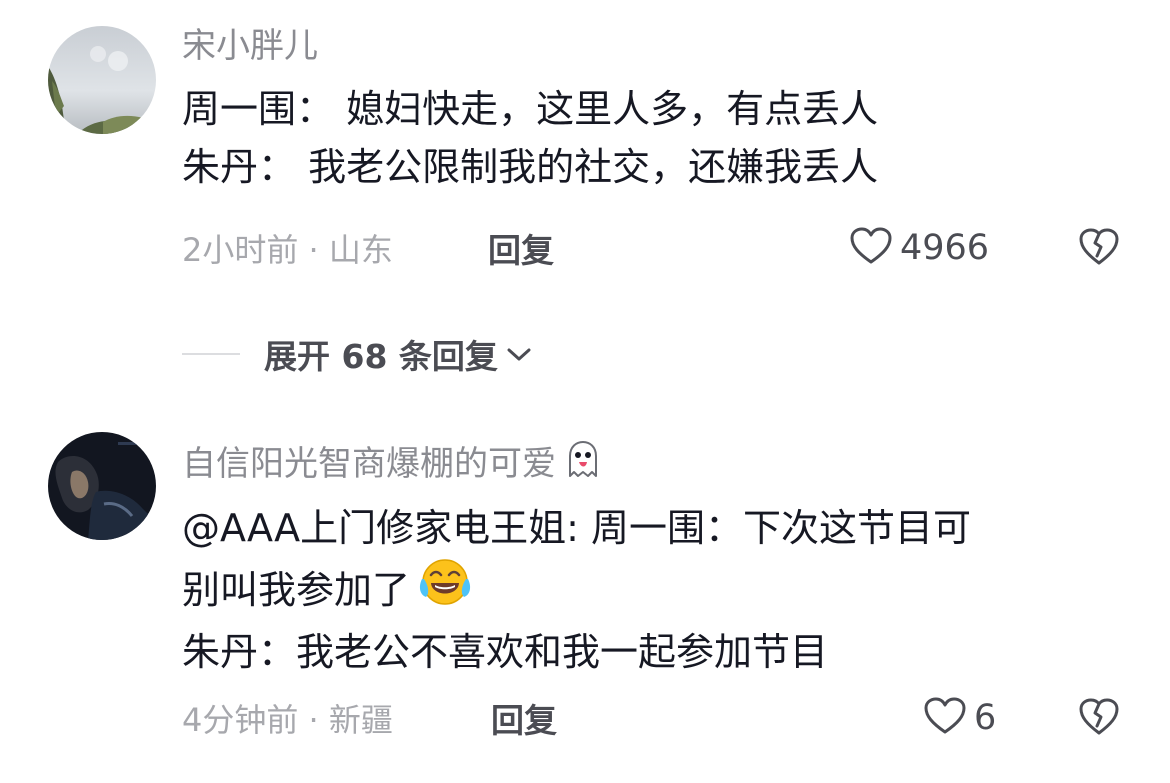 This screenshot has height=783, width=1170. I want to click on expand-replies-label: 展开 68 条回复, so click(381, 356).